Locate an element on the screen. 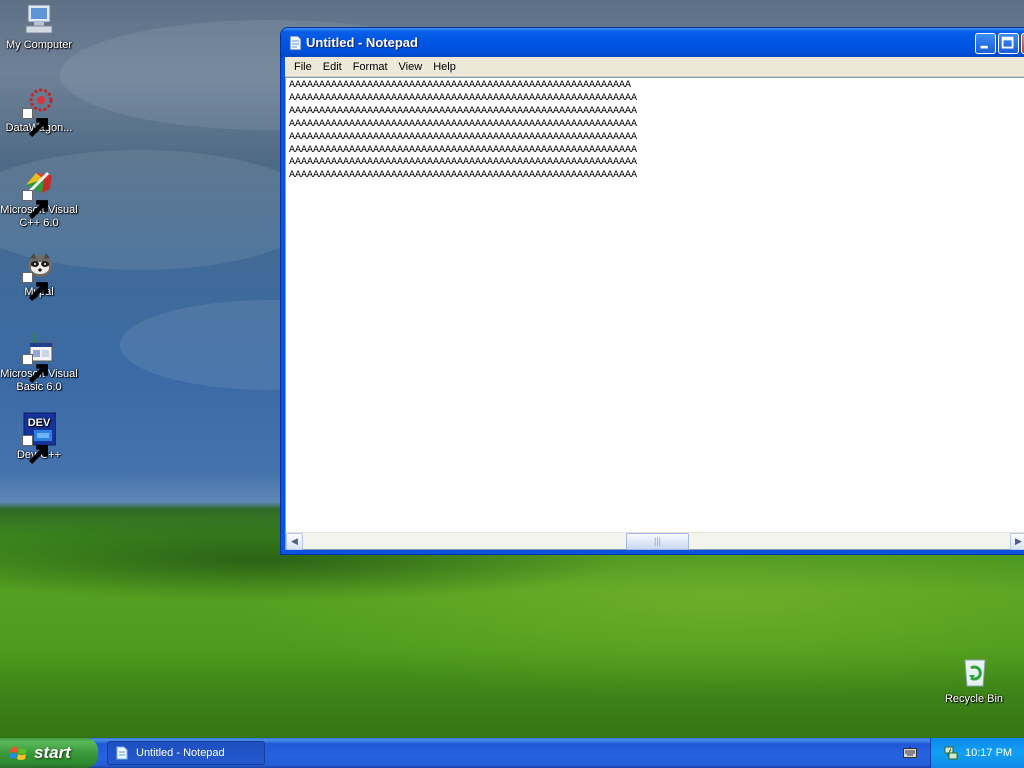 The width and height of the screenshot is (1024, 768). chevron-right-icon: ▶ is located at coordinates (1018, 541).